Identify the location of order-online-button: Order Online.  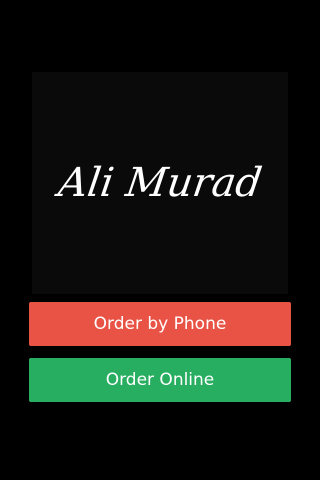
(160, 380).